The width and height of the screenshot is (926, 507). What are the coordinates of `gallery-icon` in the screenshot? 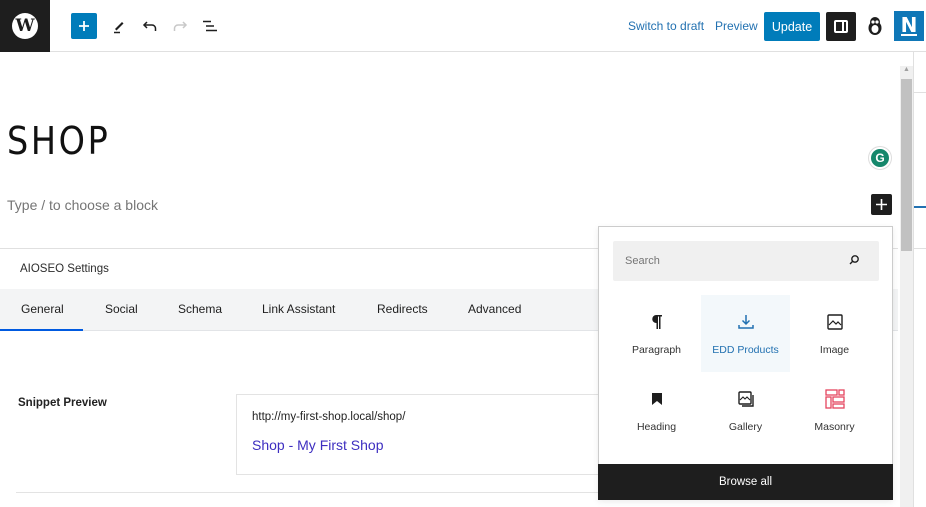 It's located at (745, 399).